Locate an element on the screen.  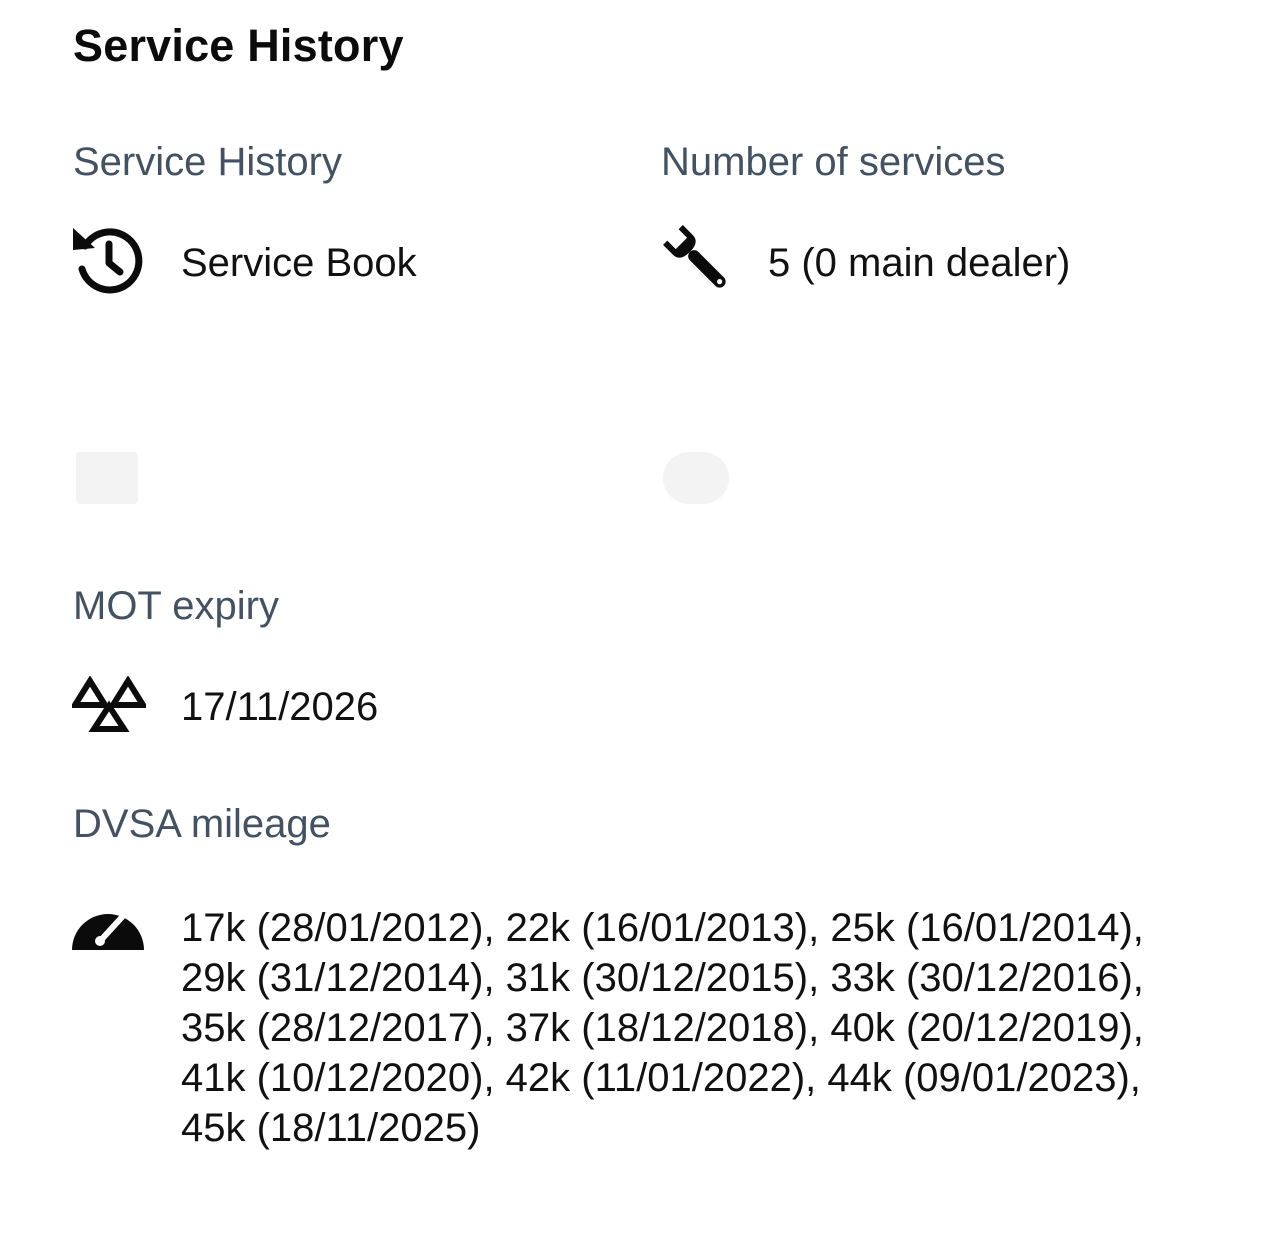
service-history-label: Service History is located at coordinates (207, 162).